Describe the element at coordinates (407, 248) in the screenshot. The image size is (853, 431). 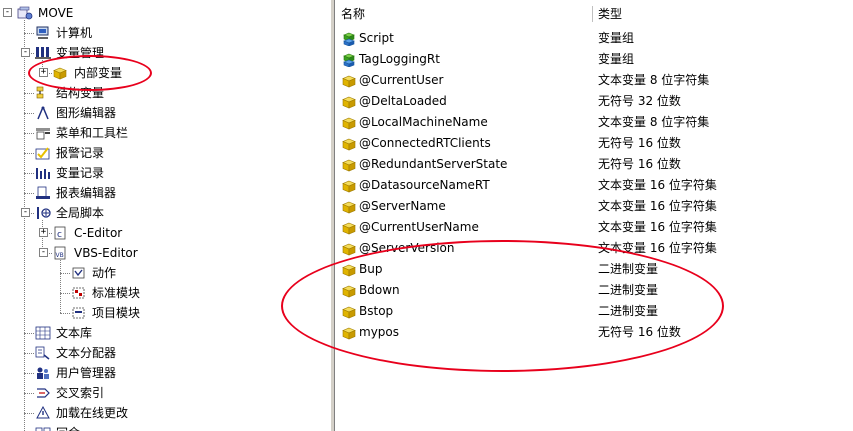
I see `tag-name-cell: @ServerVersion` at that location.